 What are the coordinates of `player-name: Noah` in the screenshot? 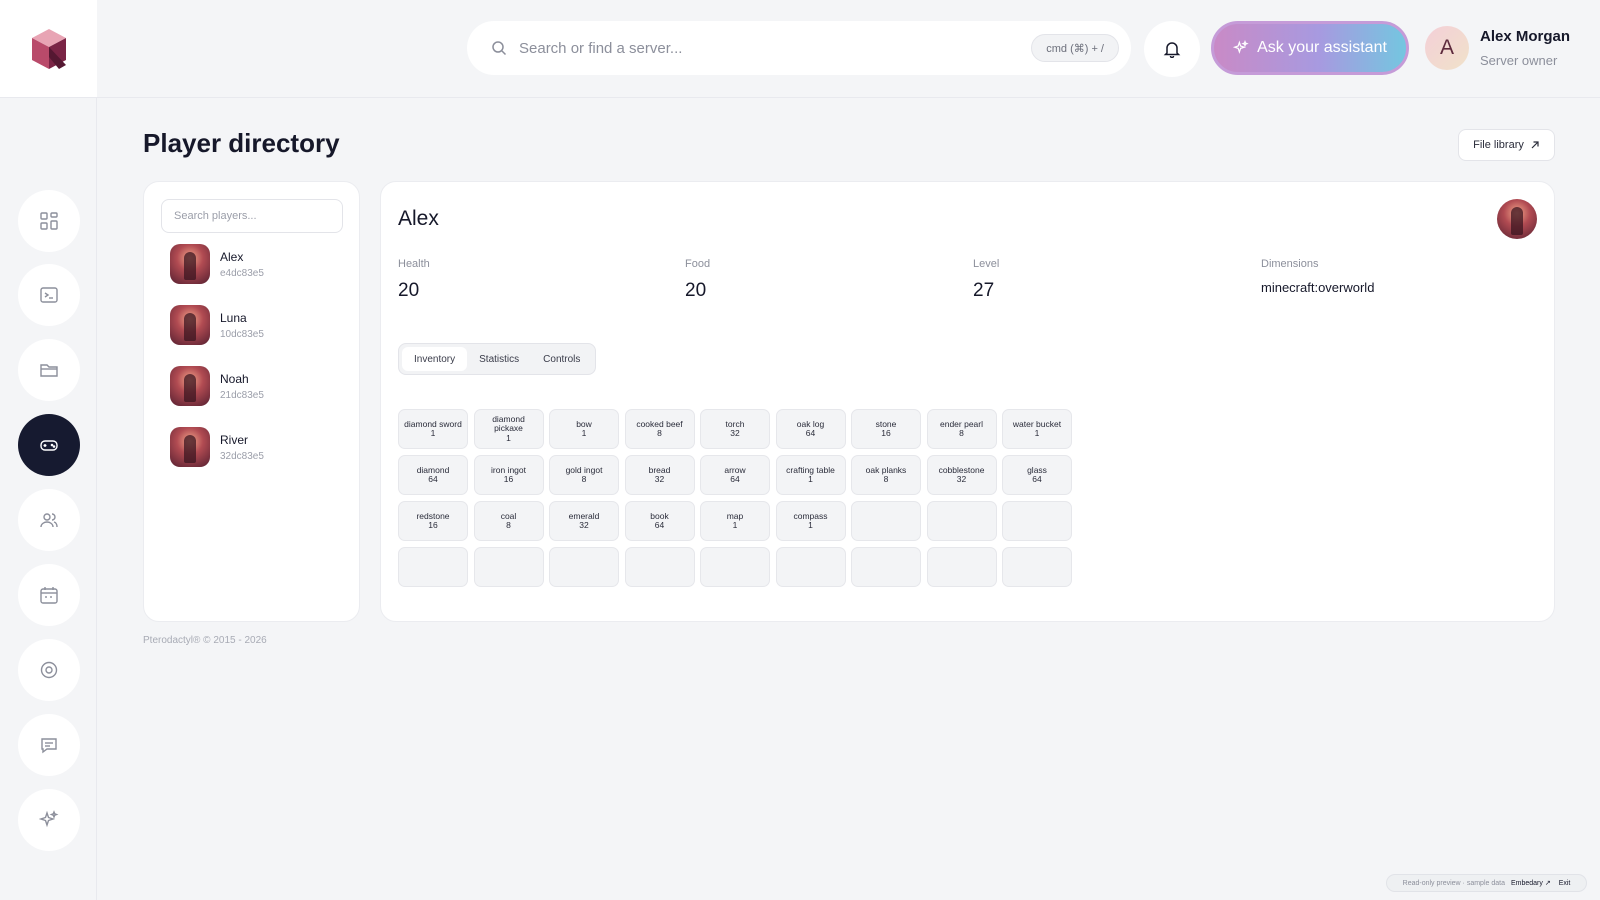 It's located at (234, 378).